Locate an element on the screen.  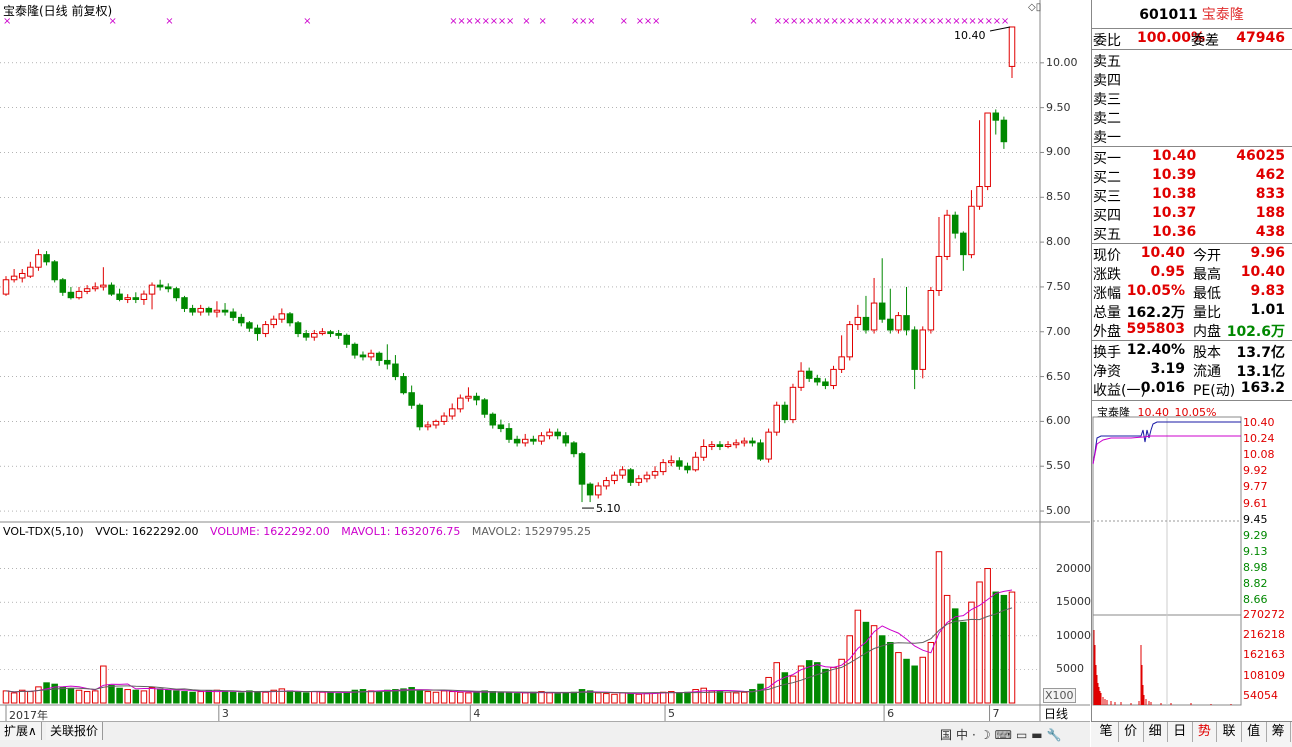
quote-tab: 价 is located at coordinates (1131, 732).